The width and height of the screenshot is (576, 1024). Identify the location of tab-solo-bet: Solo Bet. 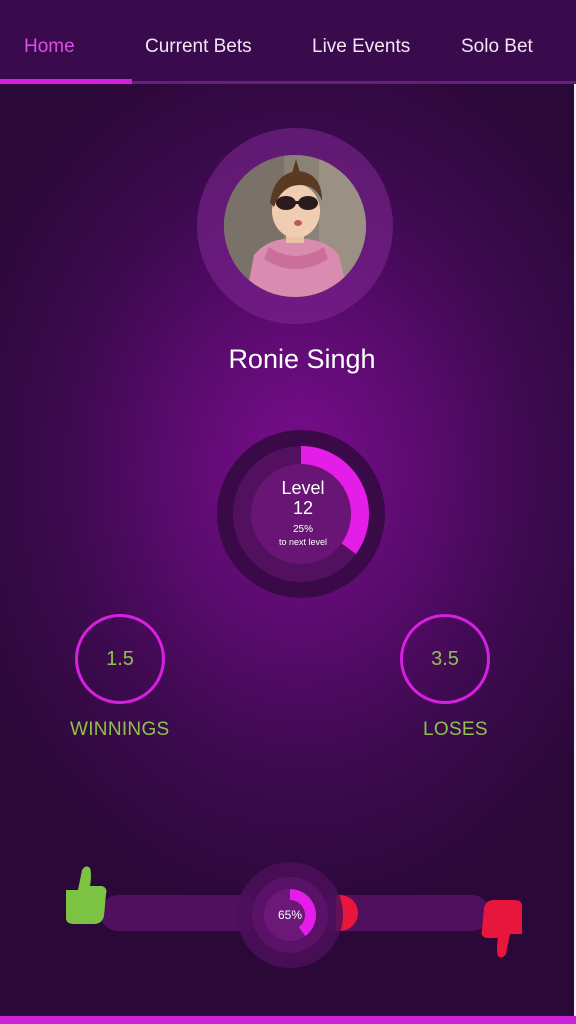
(497, 47).